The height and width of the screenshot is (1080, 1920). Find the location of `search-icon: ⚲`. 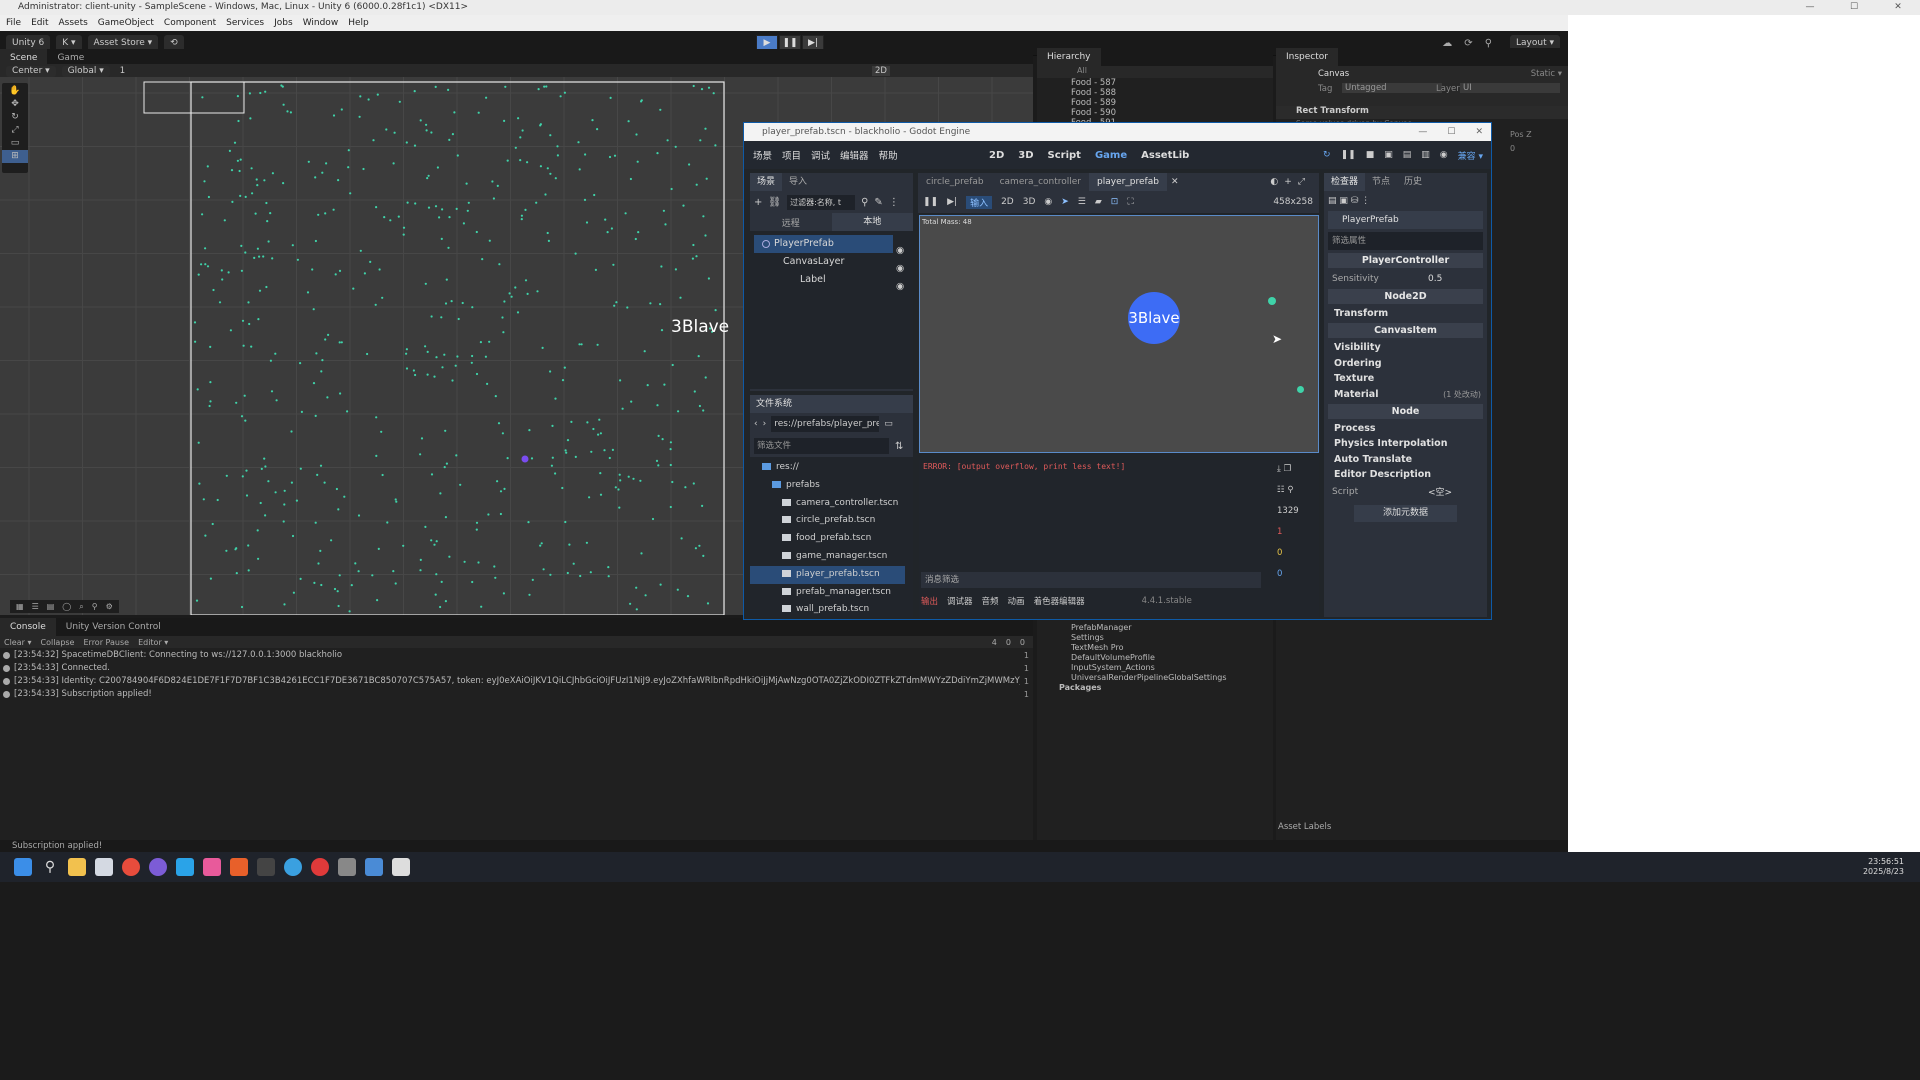

search-icon: ⚲ is located at coordinates (50, 867).